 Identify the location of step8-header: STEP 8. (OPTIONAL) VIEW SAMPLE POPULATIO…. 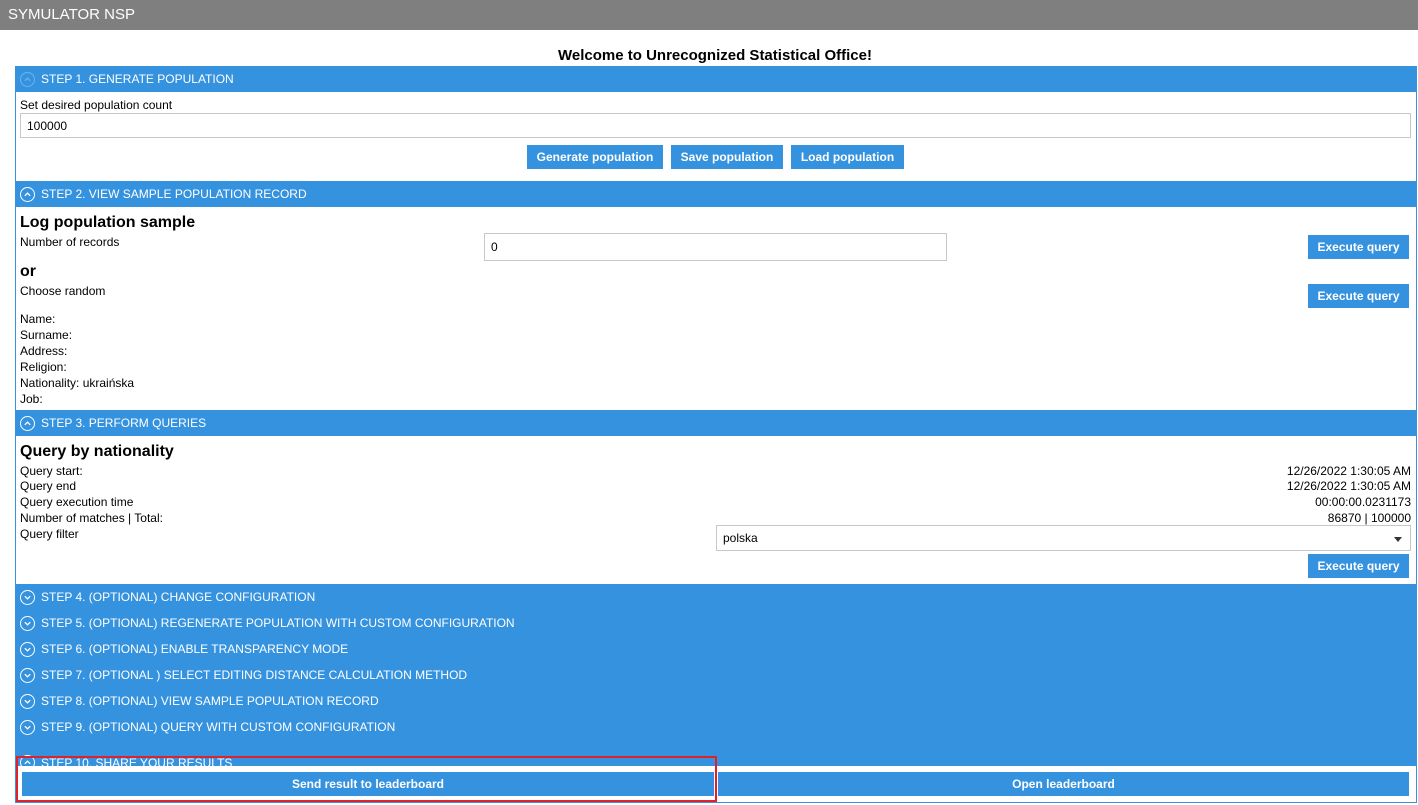
(716, 701).